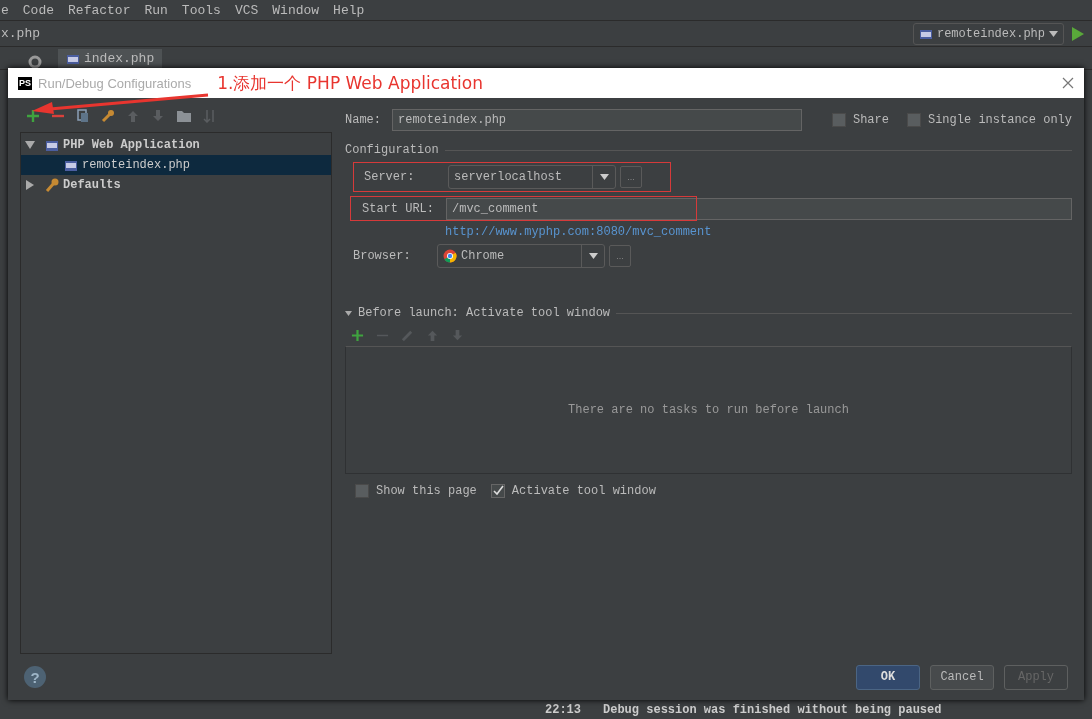 The image size is (1092, 719). Describe the element at coordinates (99, 10) in the screenshot. I see `menu-item: Refactor` at that location.